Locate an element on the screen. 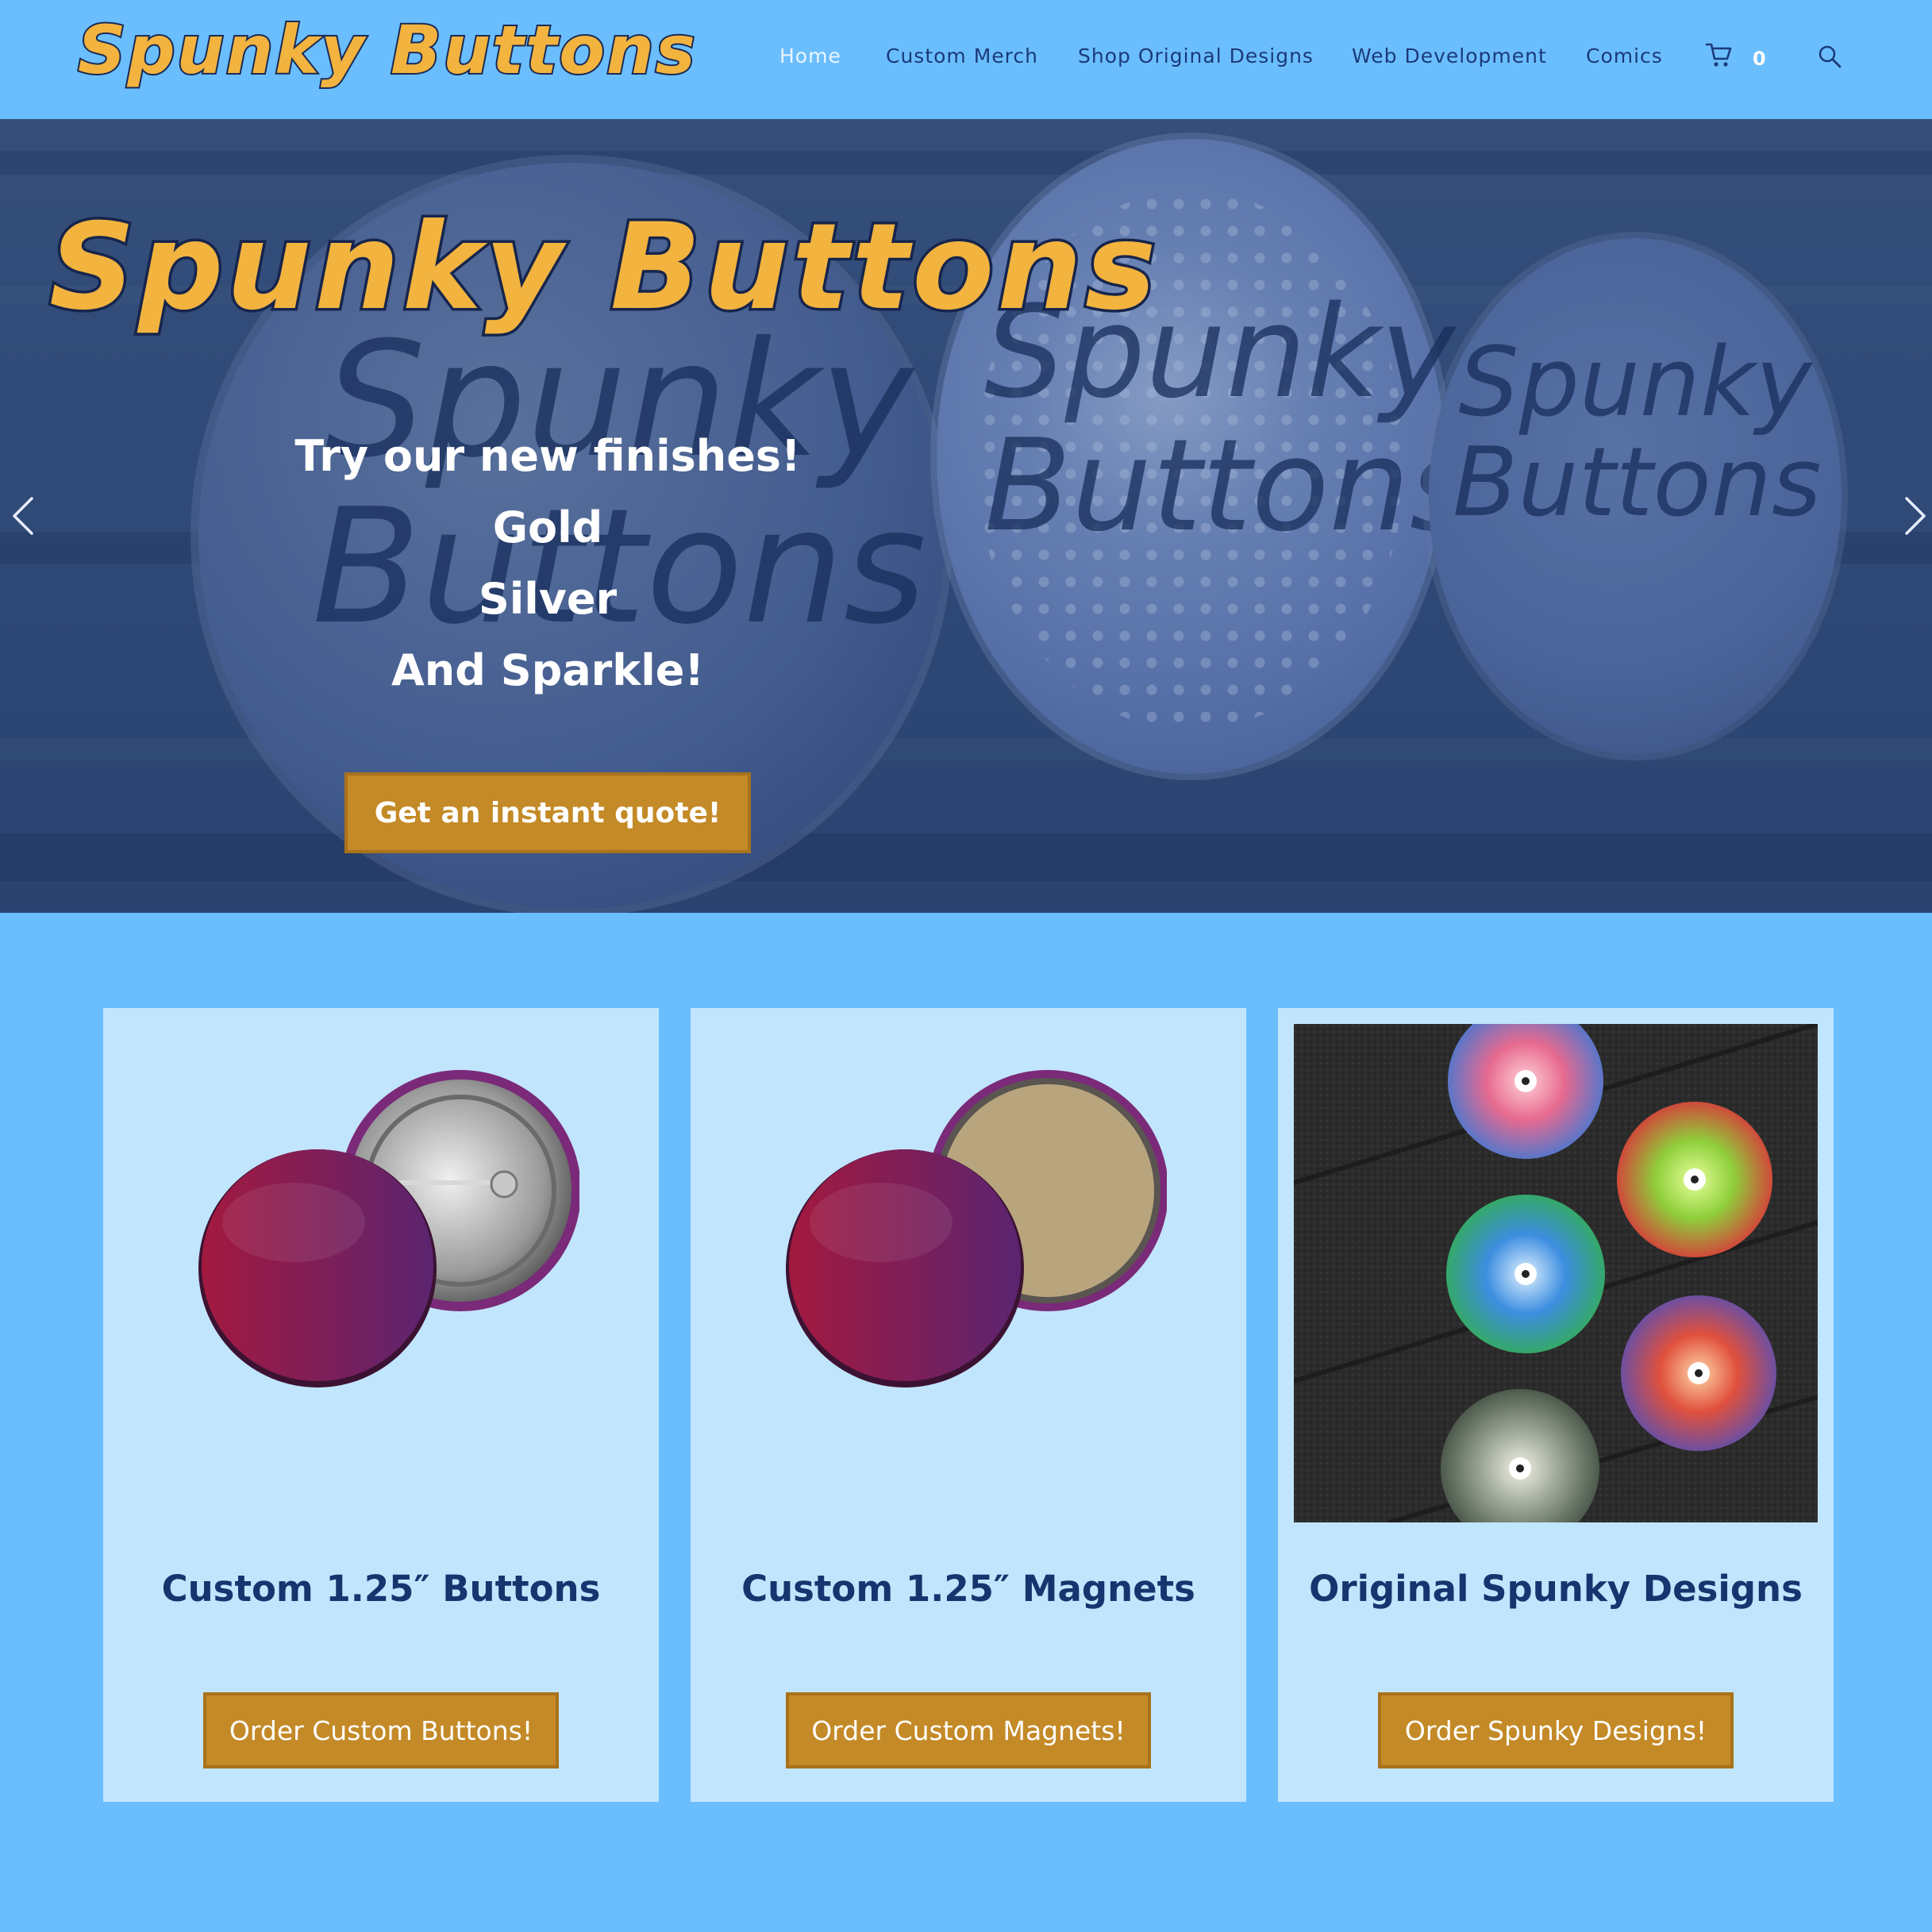 Image resolution: width=1932 pixels, height=1932 pixels. order-custom-buttons-button: Order Custom Buttons! is located at coordinates (381, 1730).